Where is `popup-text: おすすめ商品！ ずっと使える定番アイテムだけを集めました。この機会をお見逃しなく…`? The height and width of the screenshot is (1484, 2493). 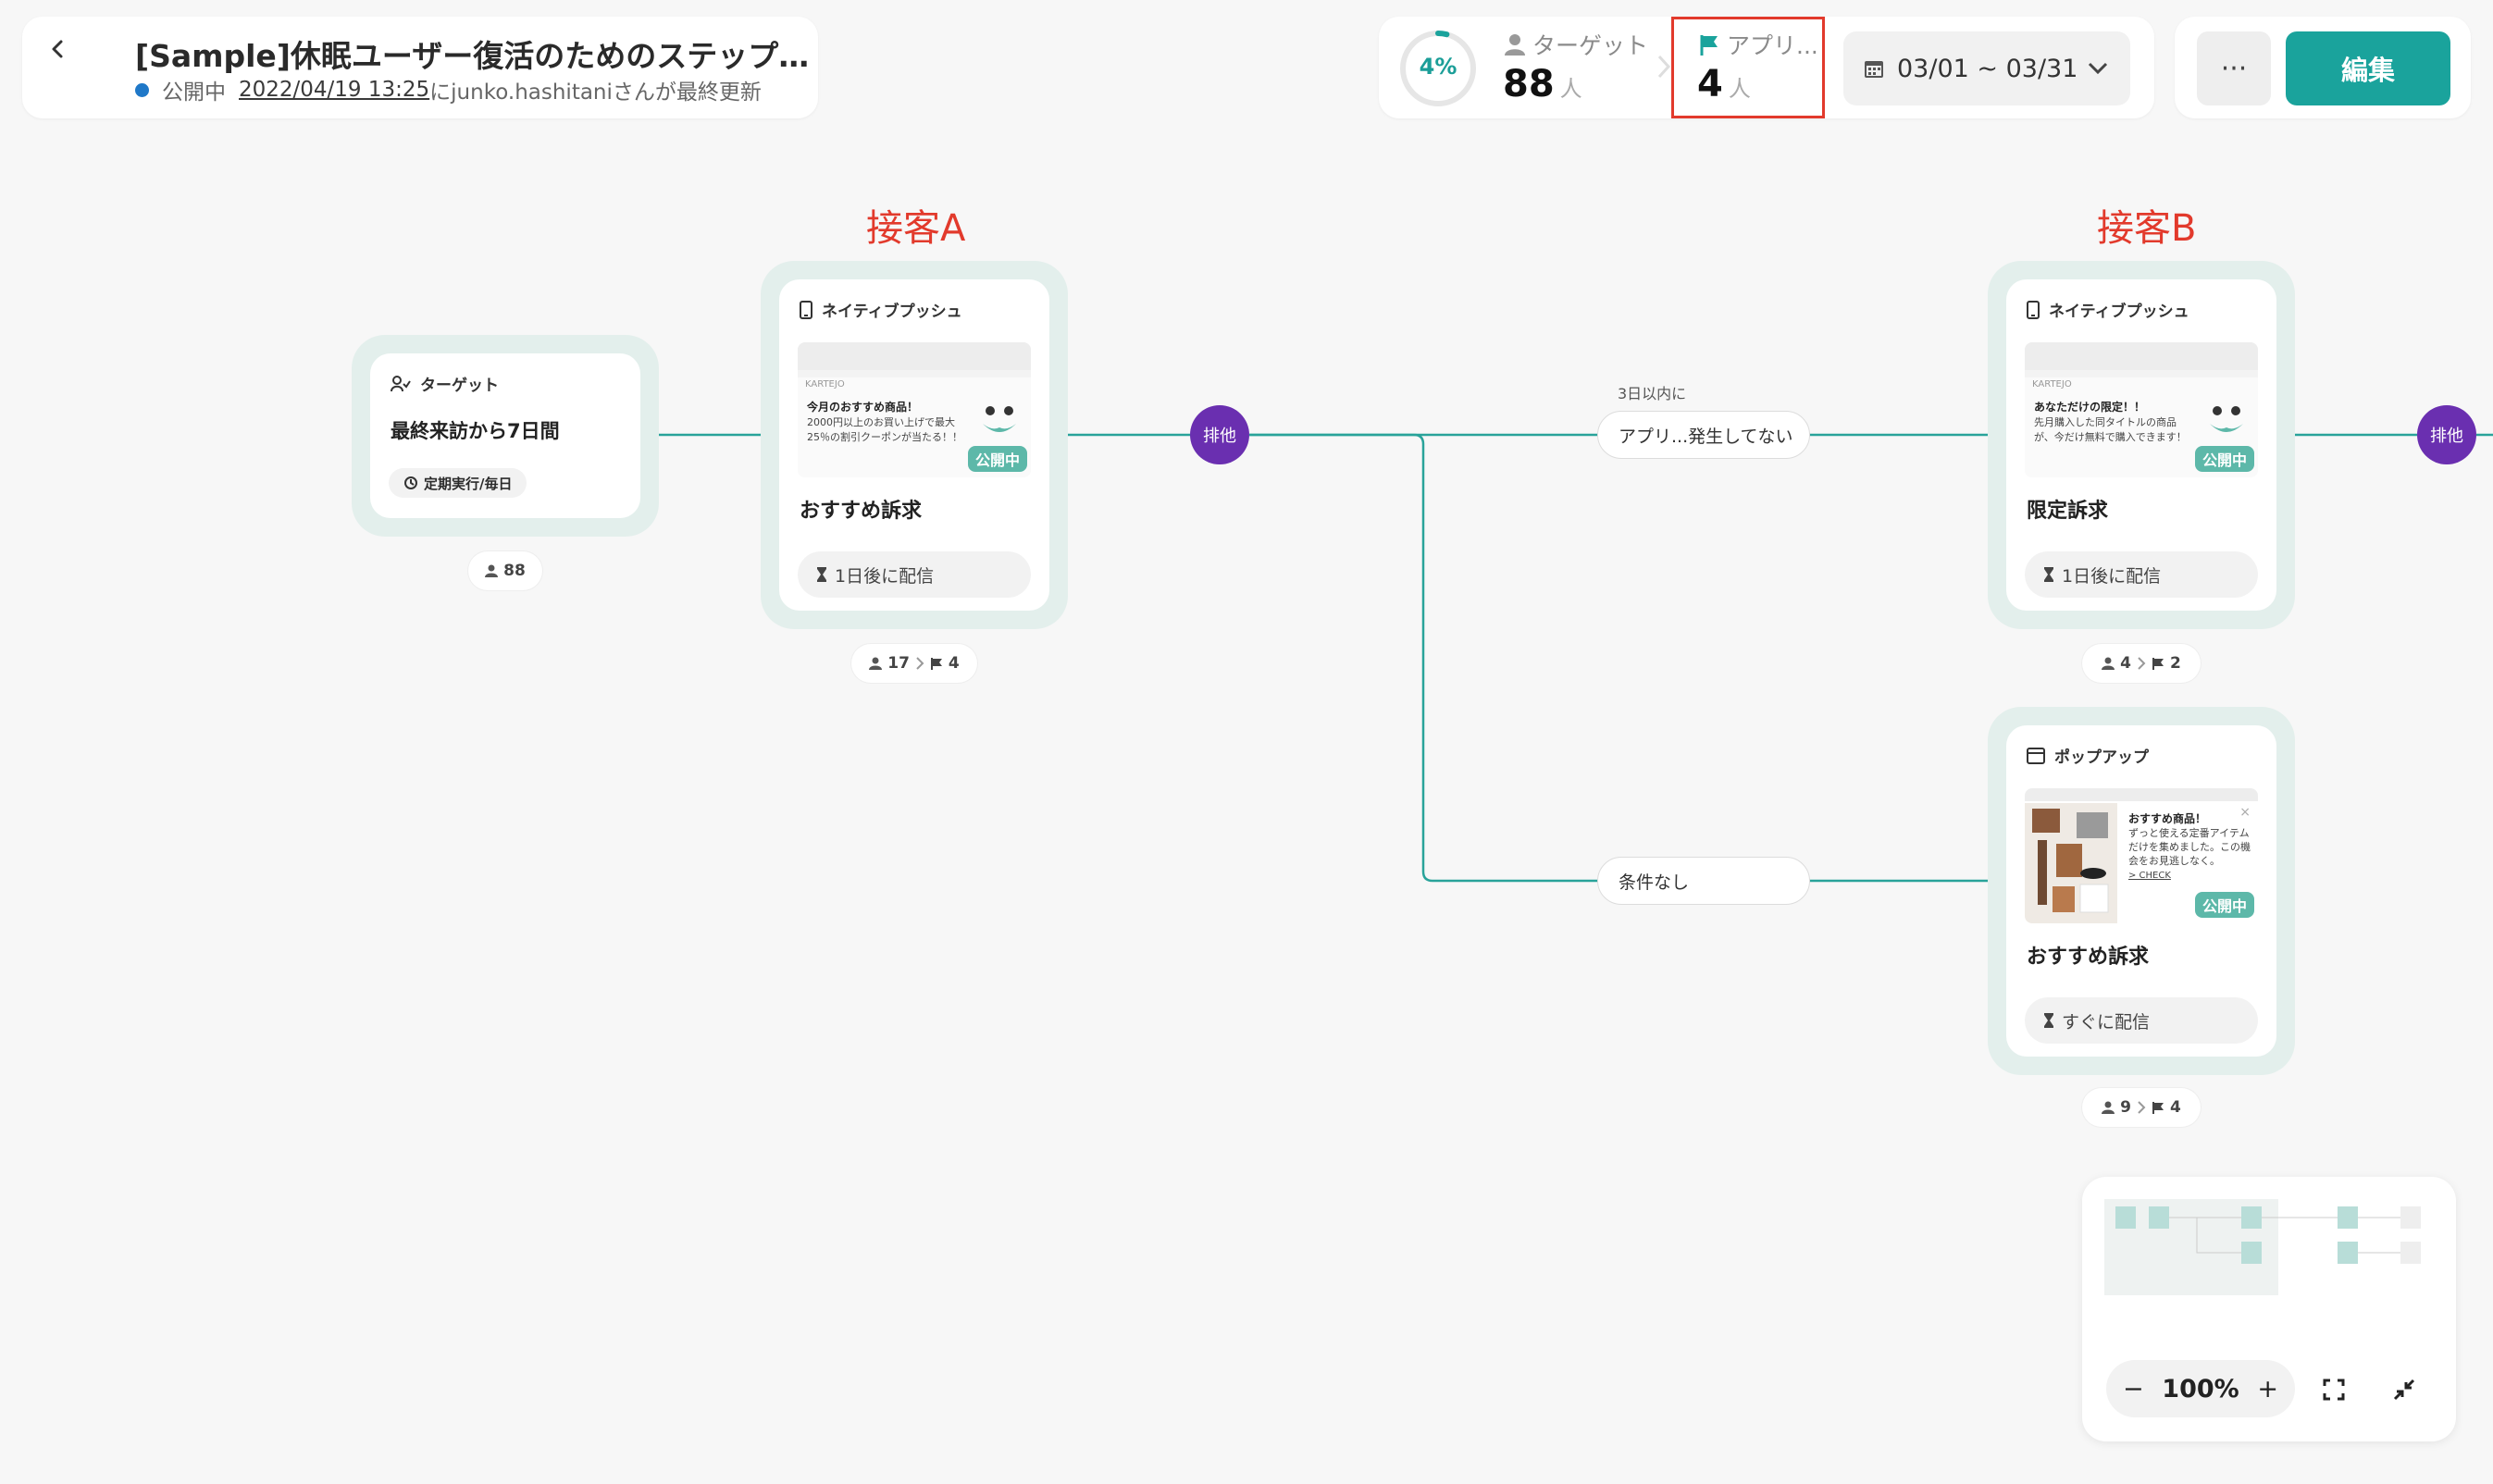
popup-text: おすすめ商品！ ずっと使える定番アイテムだけを集めました。この機会をお見逃しなく… is located at coordinates (2189, 847).